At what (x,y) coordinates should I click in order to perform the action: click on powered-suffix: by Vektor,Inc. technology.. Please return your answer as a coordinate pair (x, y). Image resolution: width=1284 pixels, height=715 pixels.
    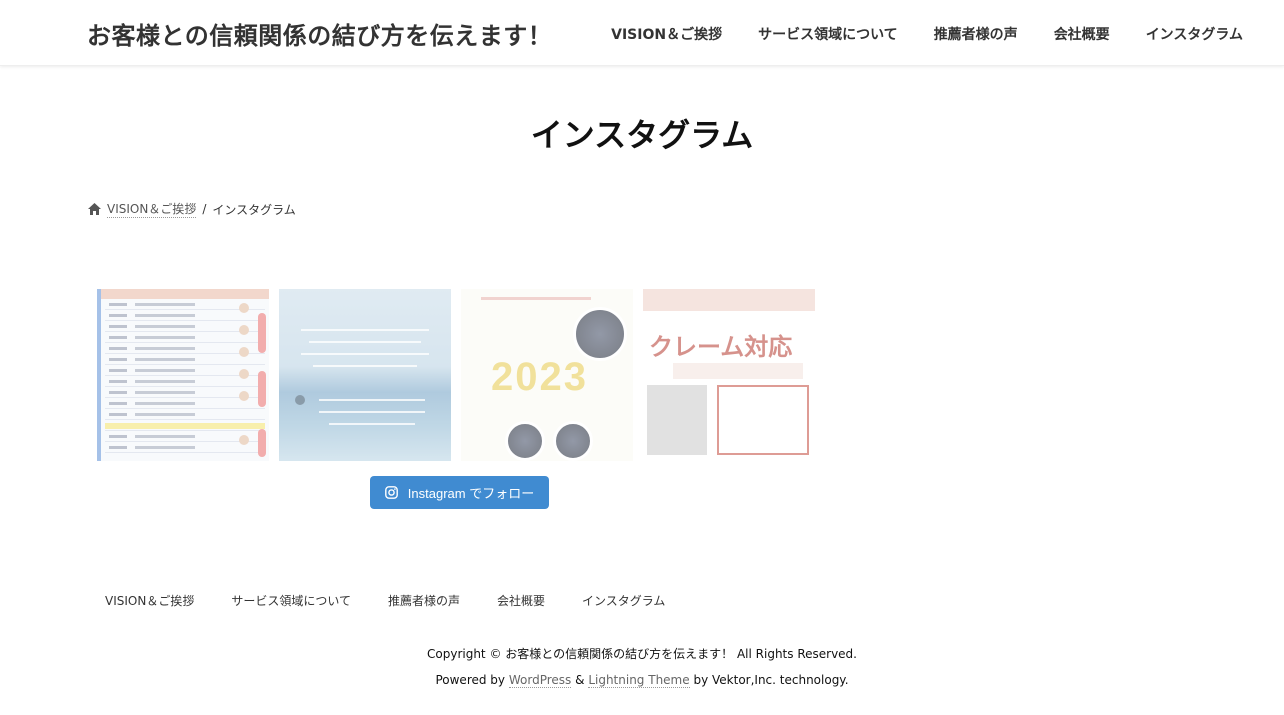
    Looking at the image, I should click on (771, 680).